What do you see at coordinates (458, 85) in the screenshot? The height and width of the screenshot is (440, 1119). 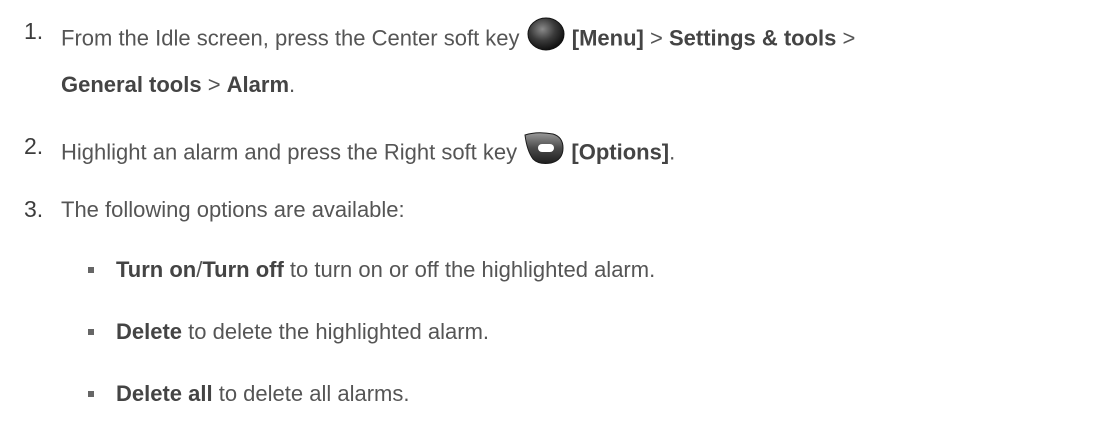 I see `step-line: General tools > Alarm.` at bounding box center [458, 85].